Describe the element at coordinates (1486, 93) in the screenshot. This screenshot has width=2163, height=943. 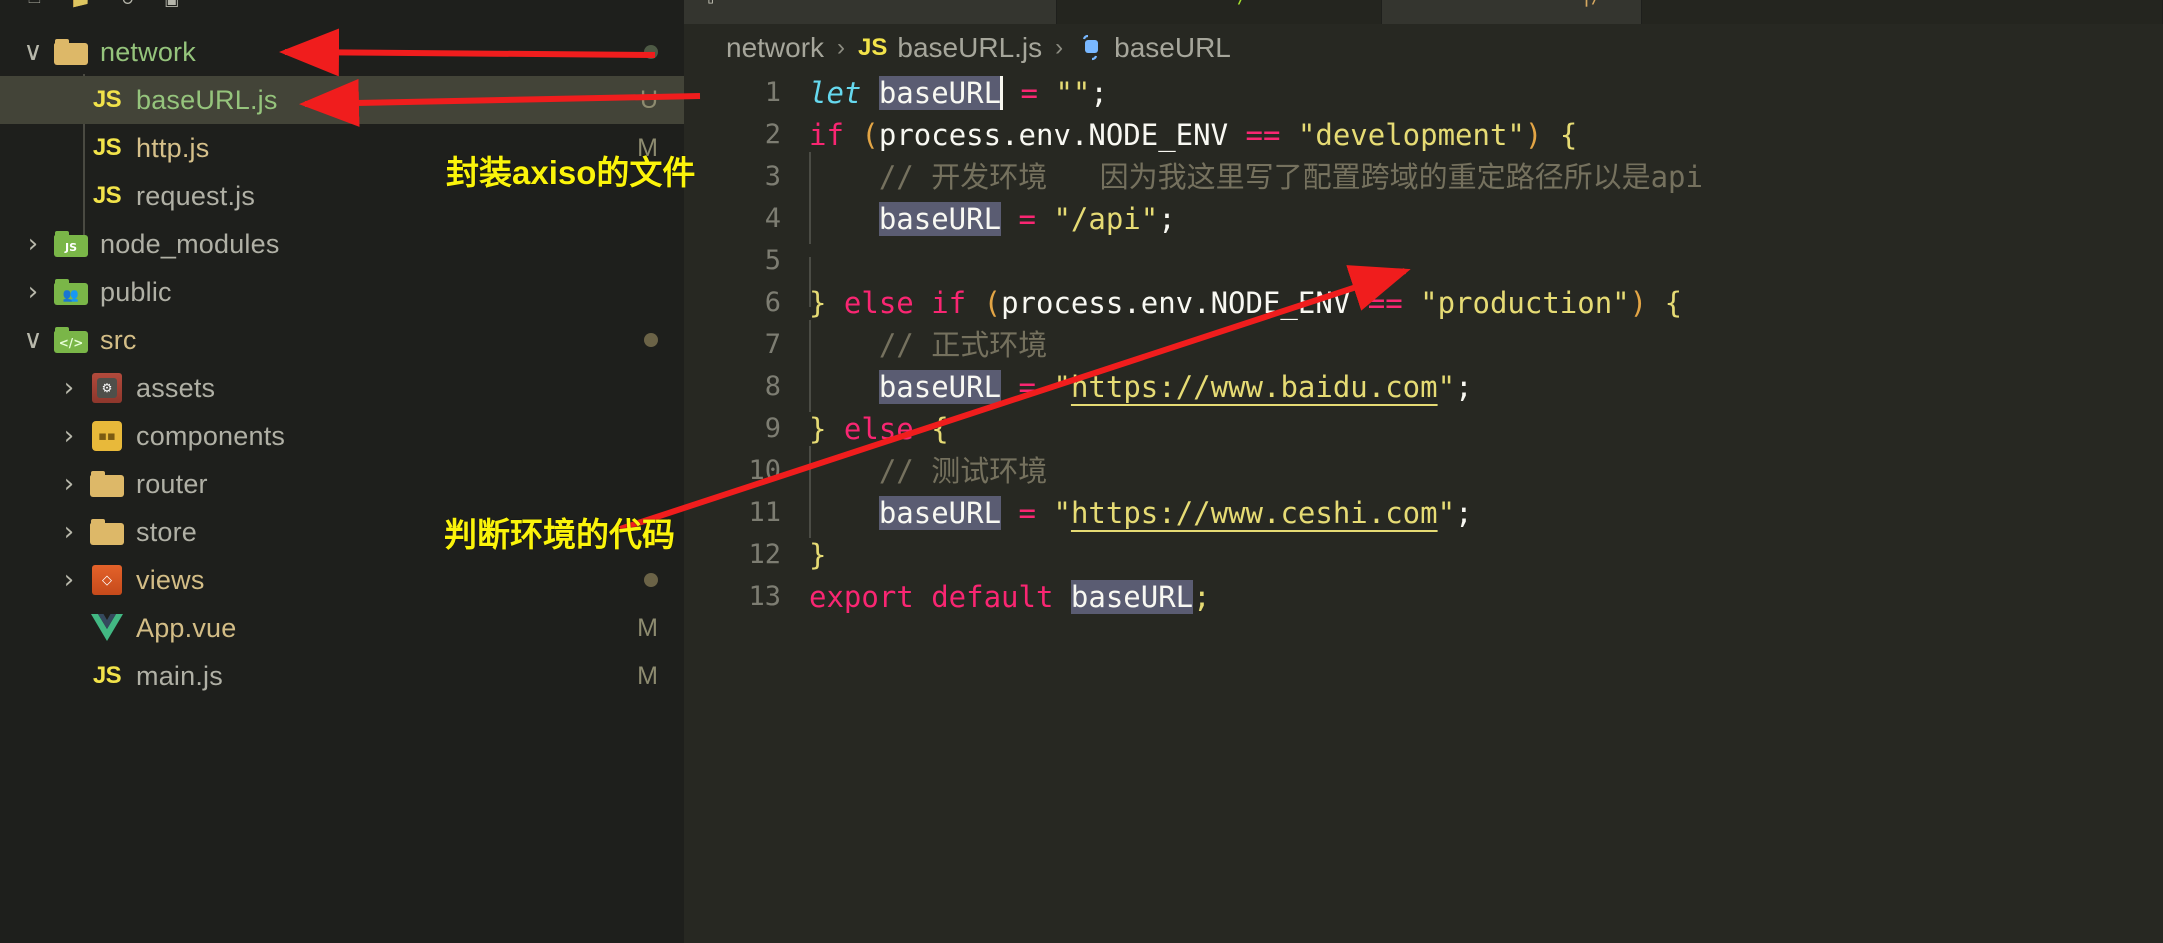
I see `code-line-text: let baseURL = "";` at that location.